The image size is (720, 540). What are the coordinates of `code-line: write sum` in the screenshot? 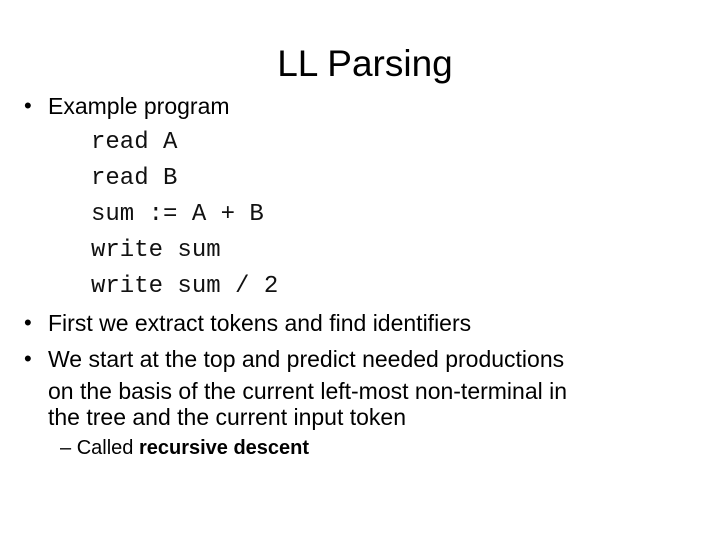 It's located at (156, 250).